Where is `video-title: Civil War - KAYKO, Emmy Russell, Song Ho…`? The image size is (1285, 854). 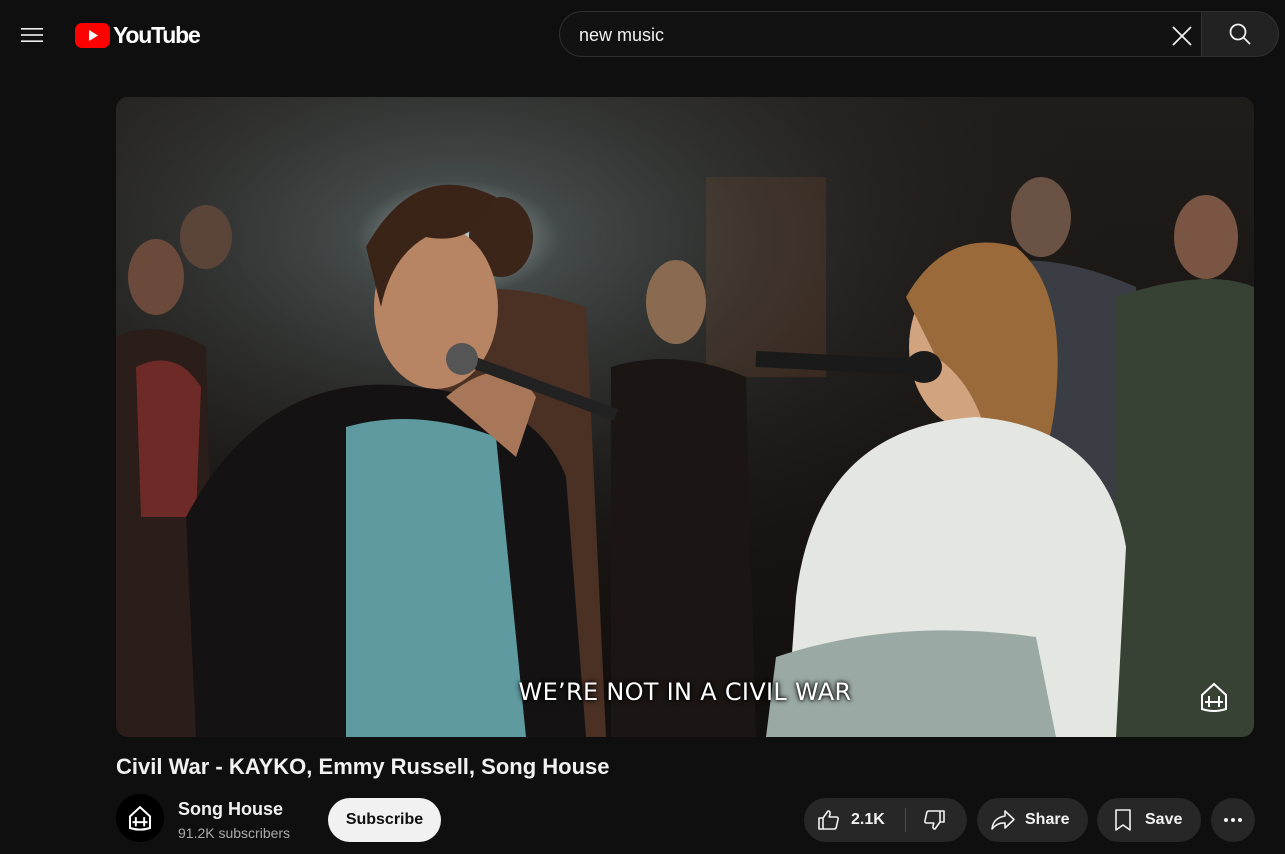
video-title: Civil War - KAYKO, Emmy Russell, Song Ho… is located at coordinates (363, 766).